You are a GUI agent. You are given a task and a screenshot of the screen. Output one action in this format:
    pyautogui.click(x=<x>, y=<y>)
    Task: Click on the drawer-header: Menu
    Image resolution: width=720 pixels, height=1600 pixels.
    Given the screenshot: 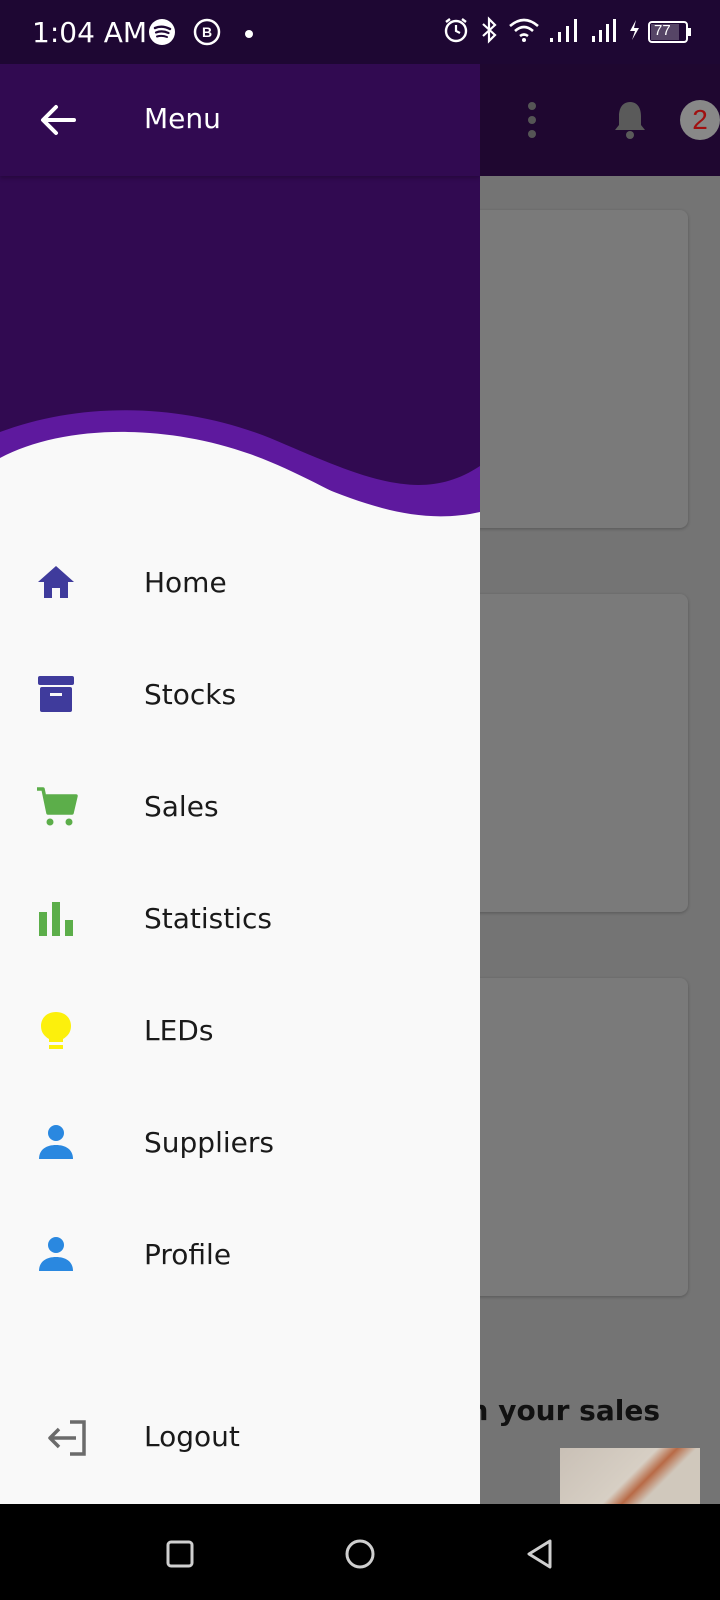 What is the action you would take?
    pyautogui.click(x=240, y=120)
    